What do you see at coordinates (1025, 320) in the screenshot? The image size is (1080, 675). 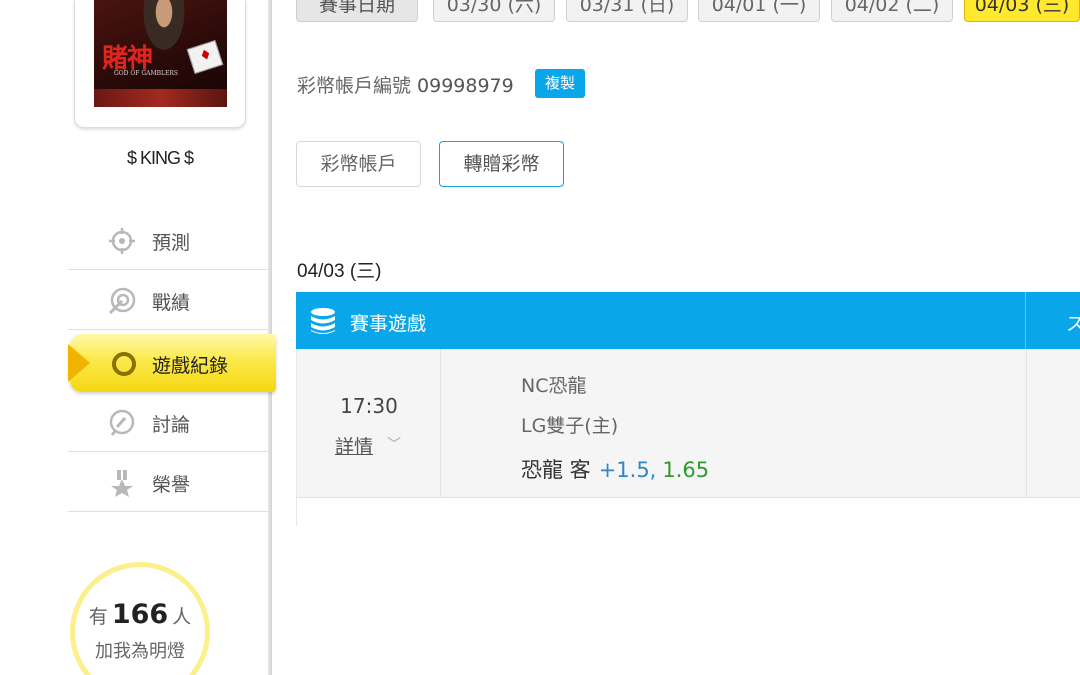 I see `table-header-divider` at bounding box center [1025, 320].